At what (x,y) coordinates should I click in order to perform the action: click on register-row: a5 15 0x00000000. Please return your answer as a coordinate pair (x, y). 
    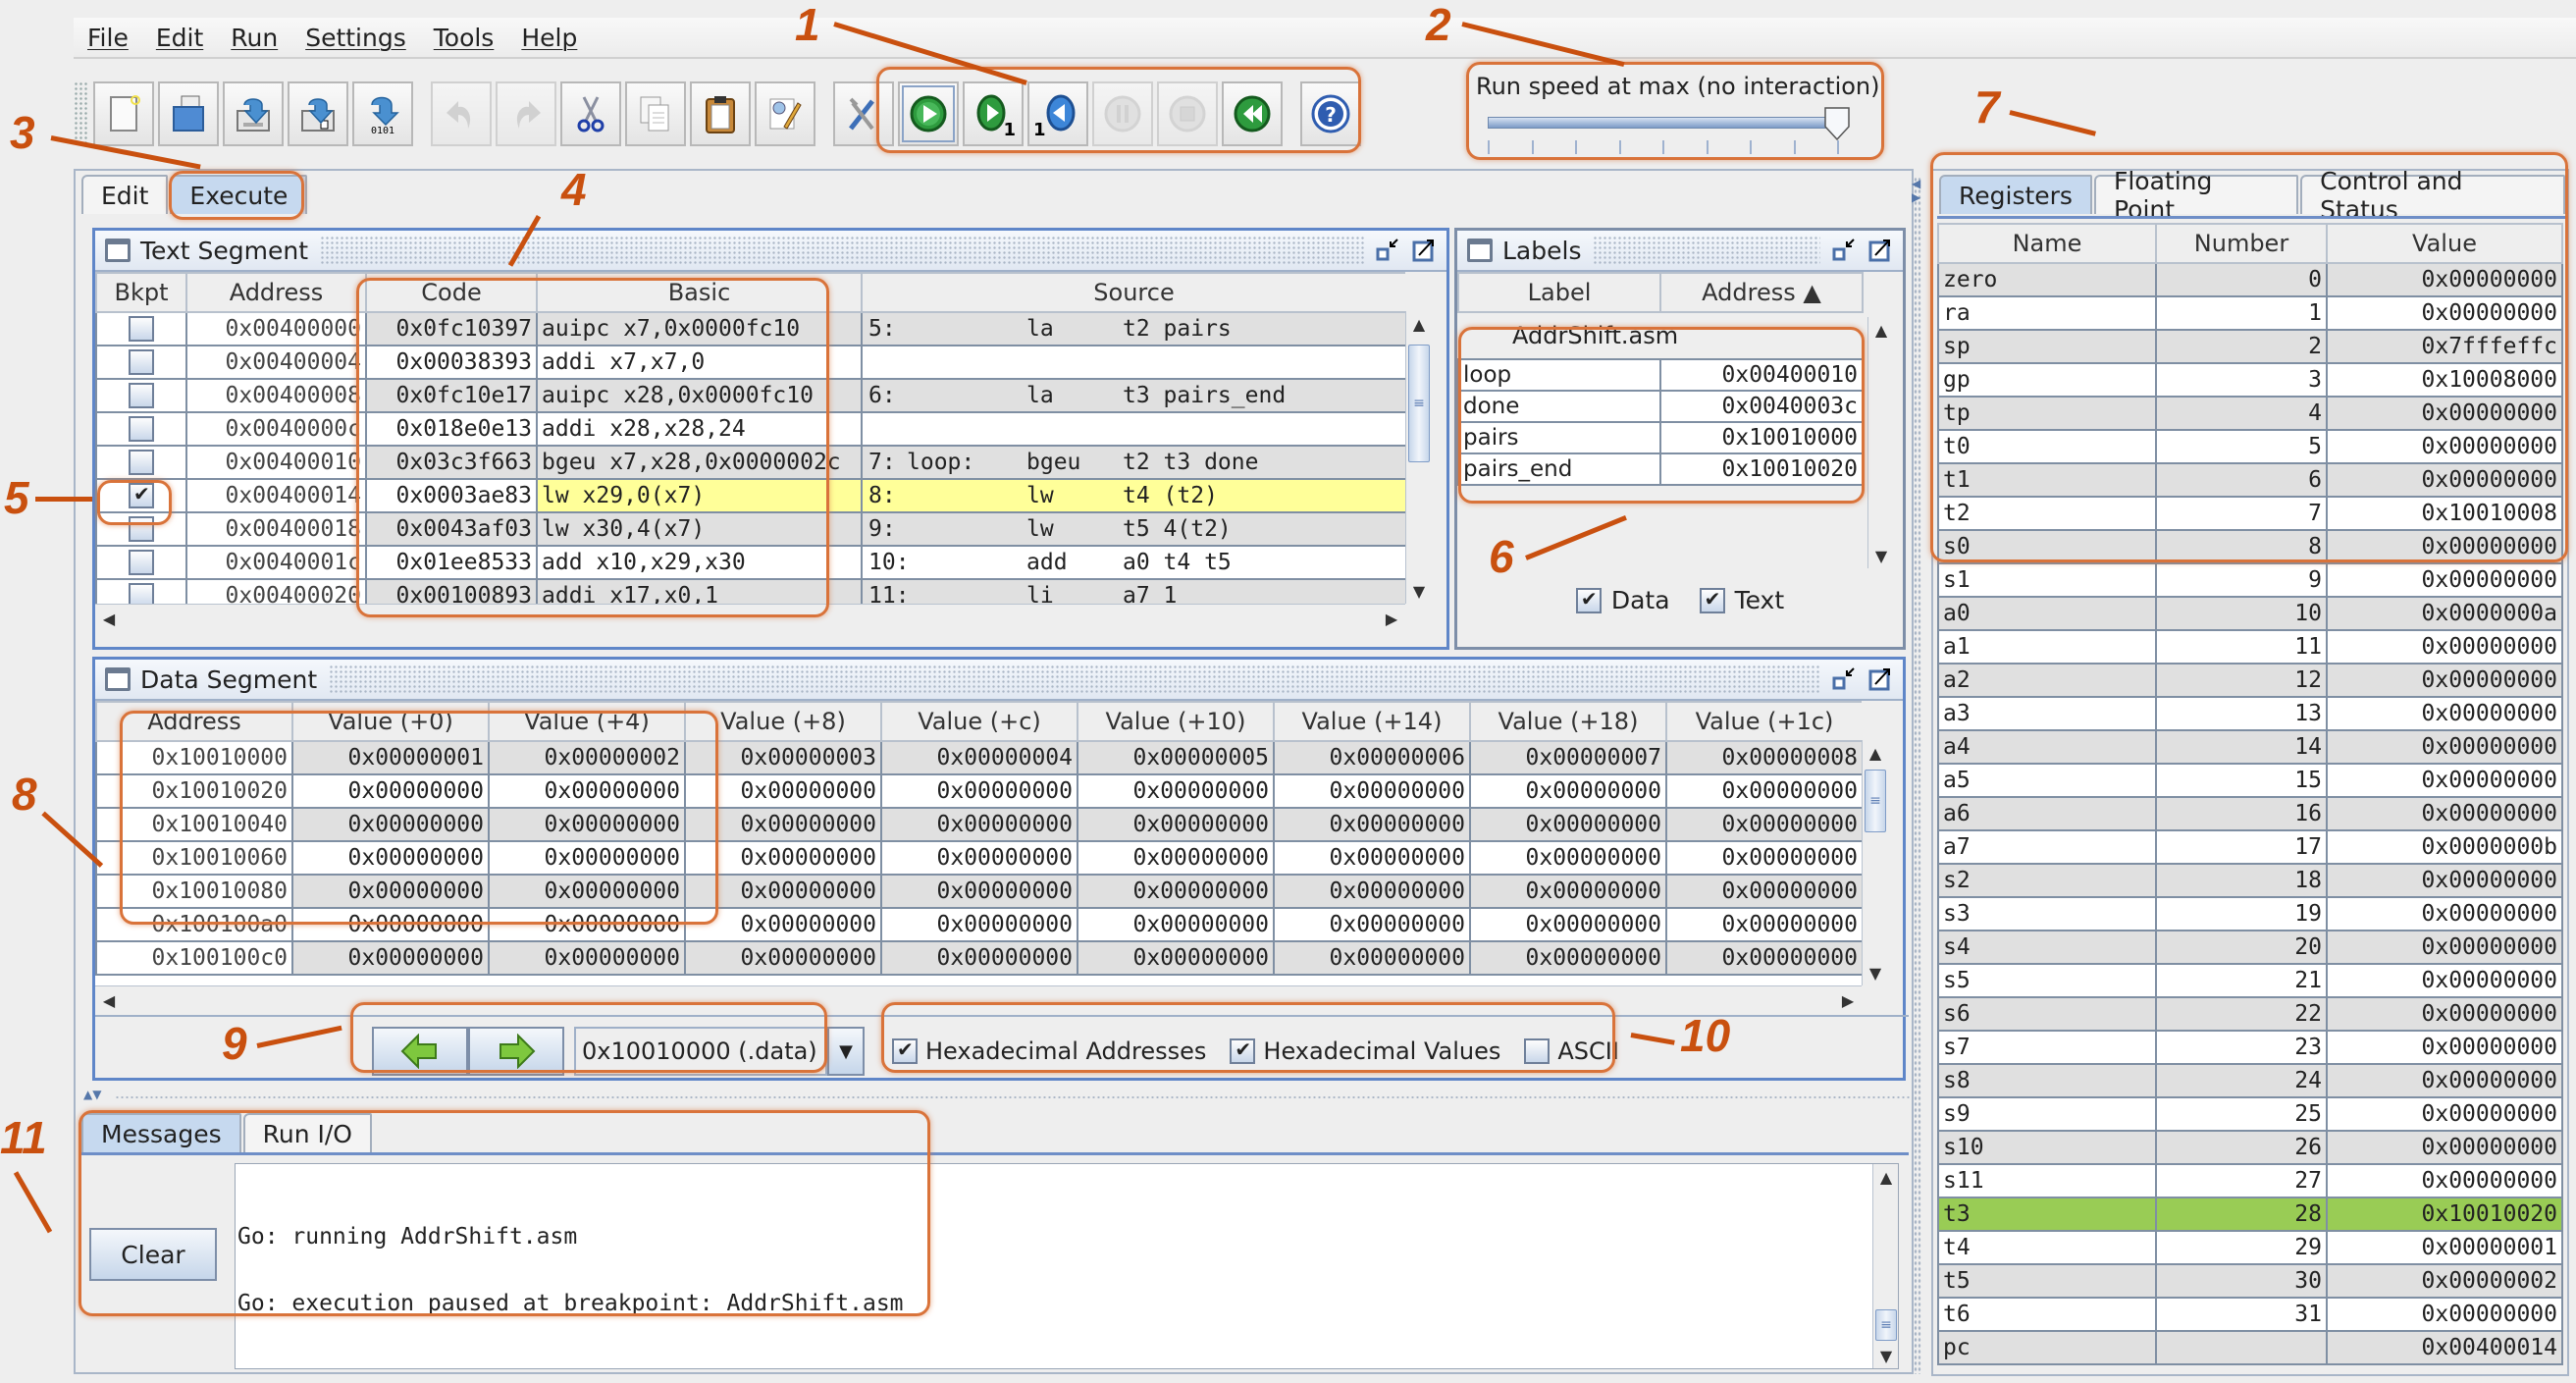
    Looking at the image, I should click on (2250, 780).